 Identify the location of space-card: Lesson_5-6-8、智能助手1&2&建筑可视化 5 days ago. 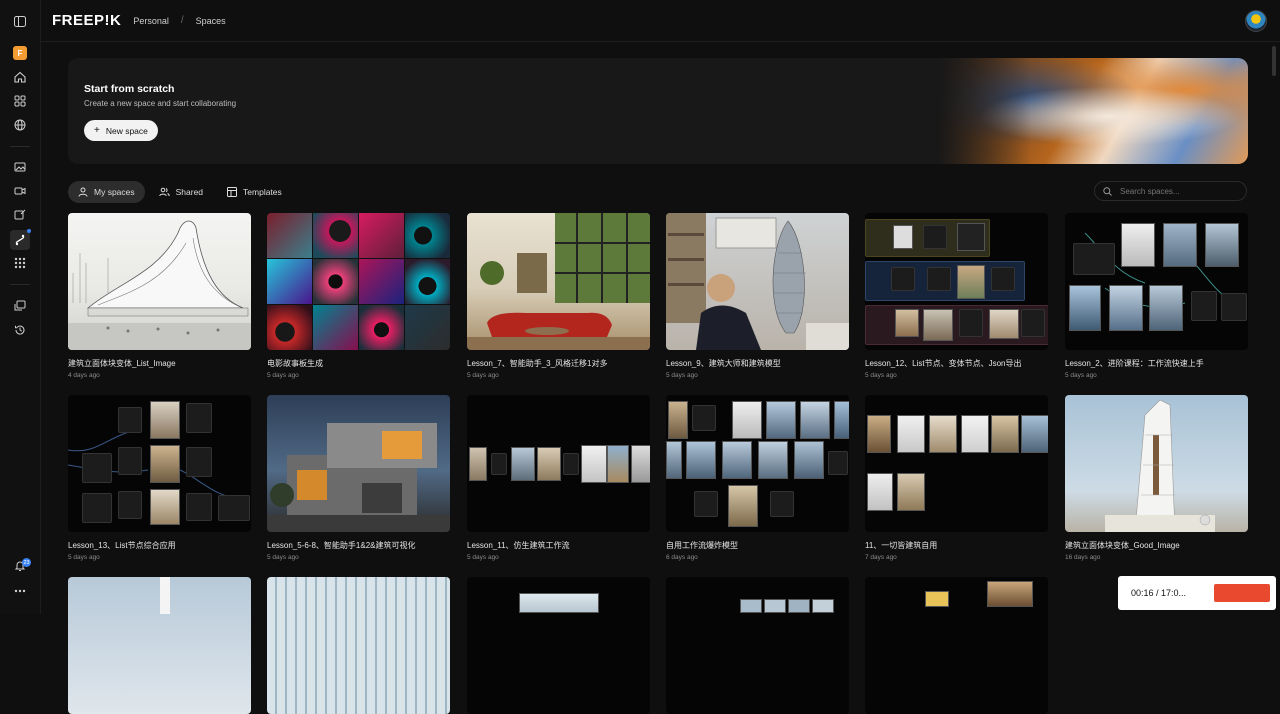
(358, 478).